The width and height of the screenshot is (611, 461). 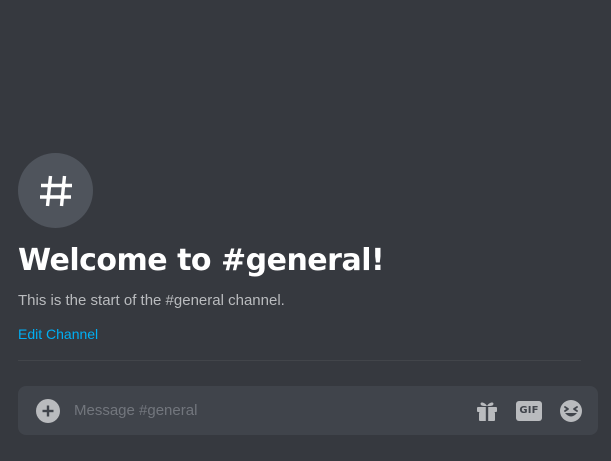 I want to click on message-composer: GIF, so click(x=308, y=410).